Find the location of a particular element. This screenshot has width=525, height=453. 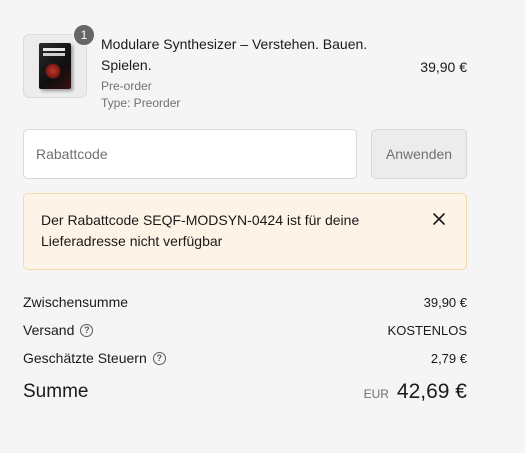

subtotal-value: 39,90 € is located at coordinates (445, 302).